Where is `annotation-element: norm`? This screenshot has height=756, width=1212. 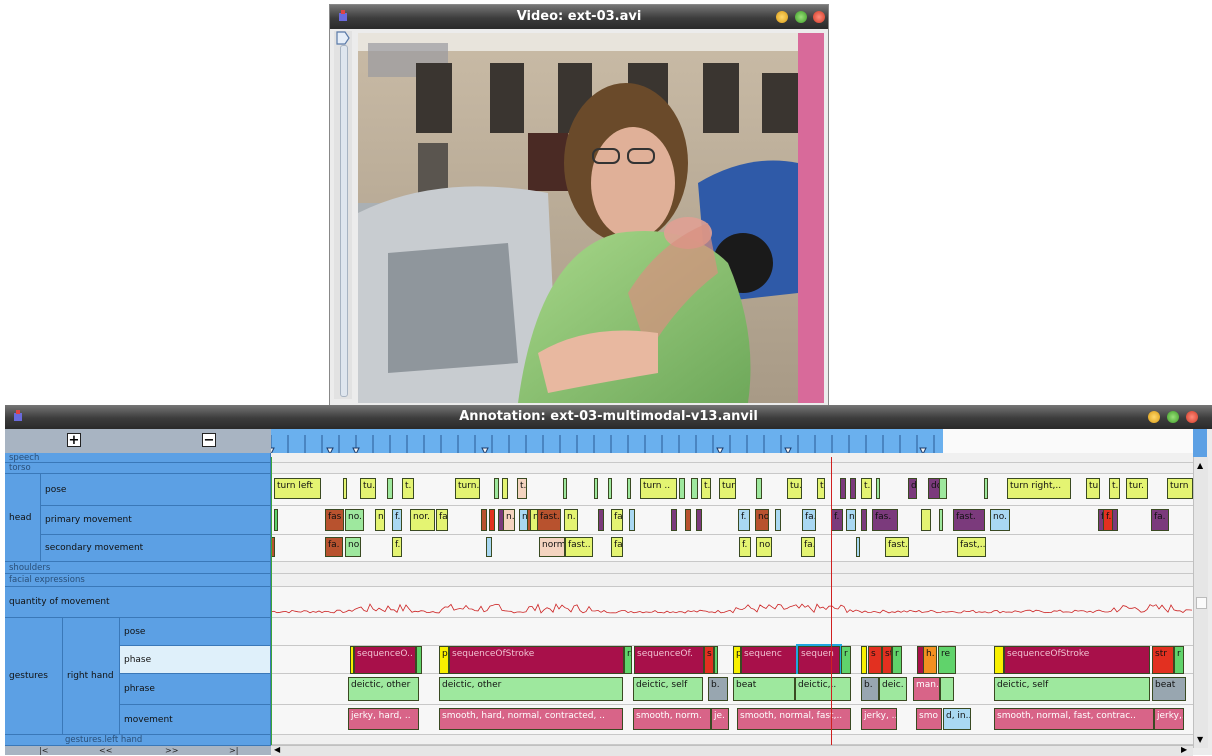 annotation-element: norm is located at coordinates (552, 547).